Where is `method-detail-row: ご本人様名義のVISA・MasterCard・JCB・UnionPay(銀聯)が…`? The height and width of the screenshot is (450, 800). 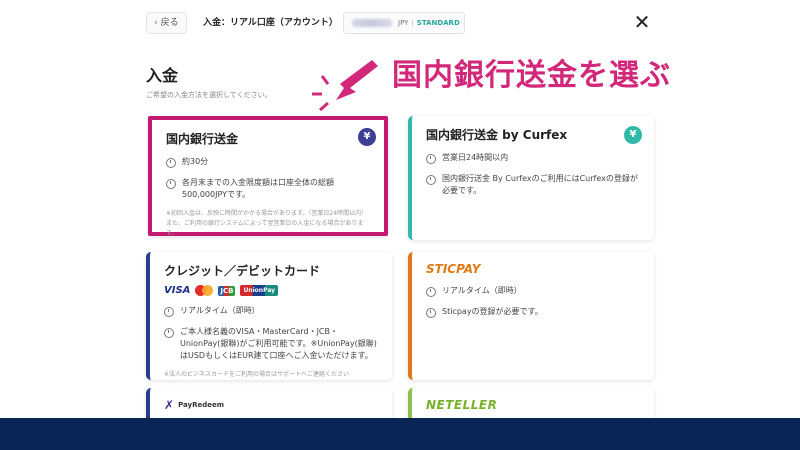
method-detail-row: ご本人様名義のVISA・MasterCard・JCB・UnionPay(銀聯)が… is located at coordinates (271, 344).